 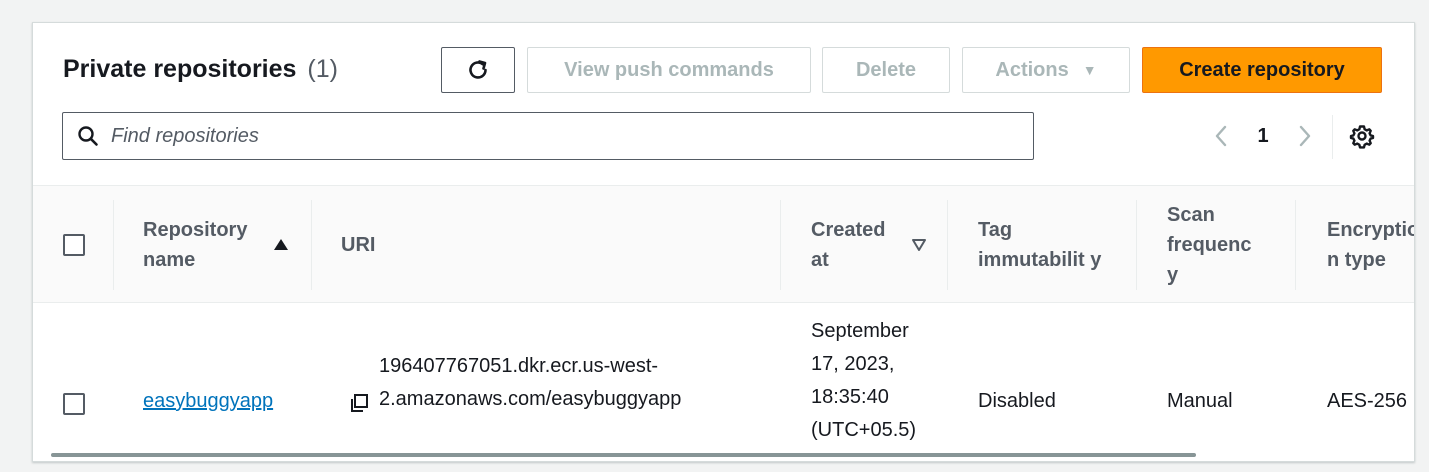 What do you see at coordinates (1371, 245) in the screenshot?
I see `column-header-encryption-type: Encryptio n type` at bounding box center [1371, 245].